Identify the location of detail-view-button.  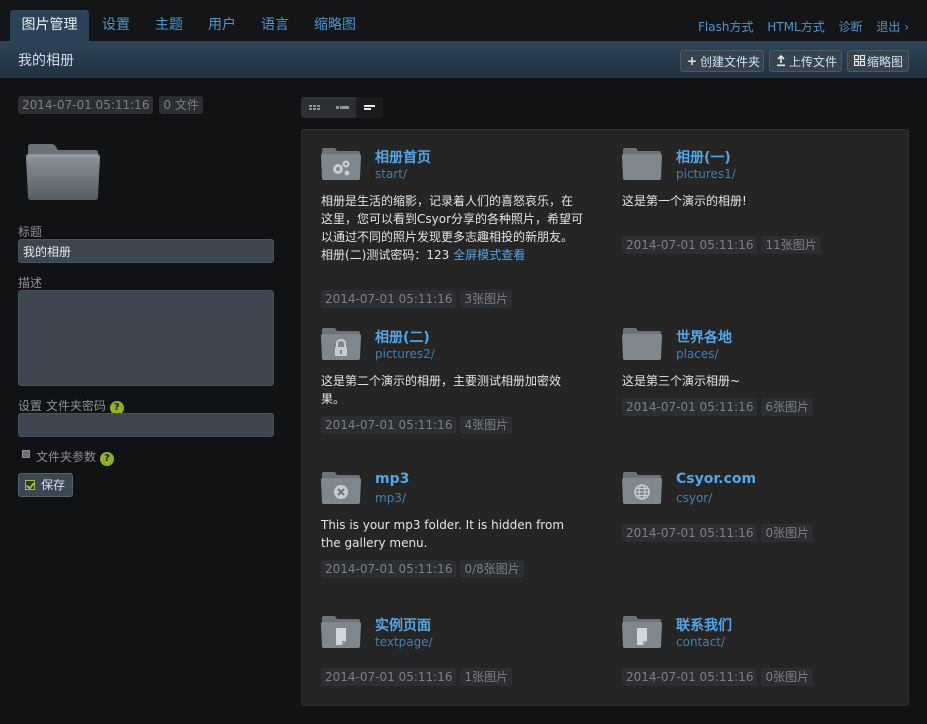
(369, 107).